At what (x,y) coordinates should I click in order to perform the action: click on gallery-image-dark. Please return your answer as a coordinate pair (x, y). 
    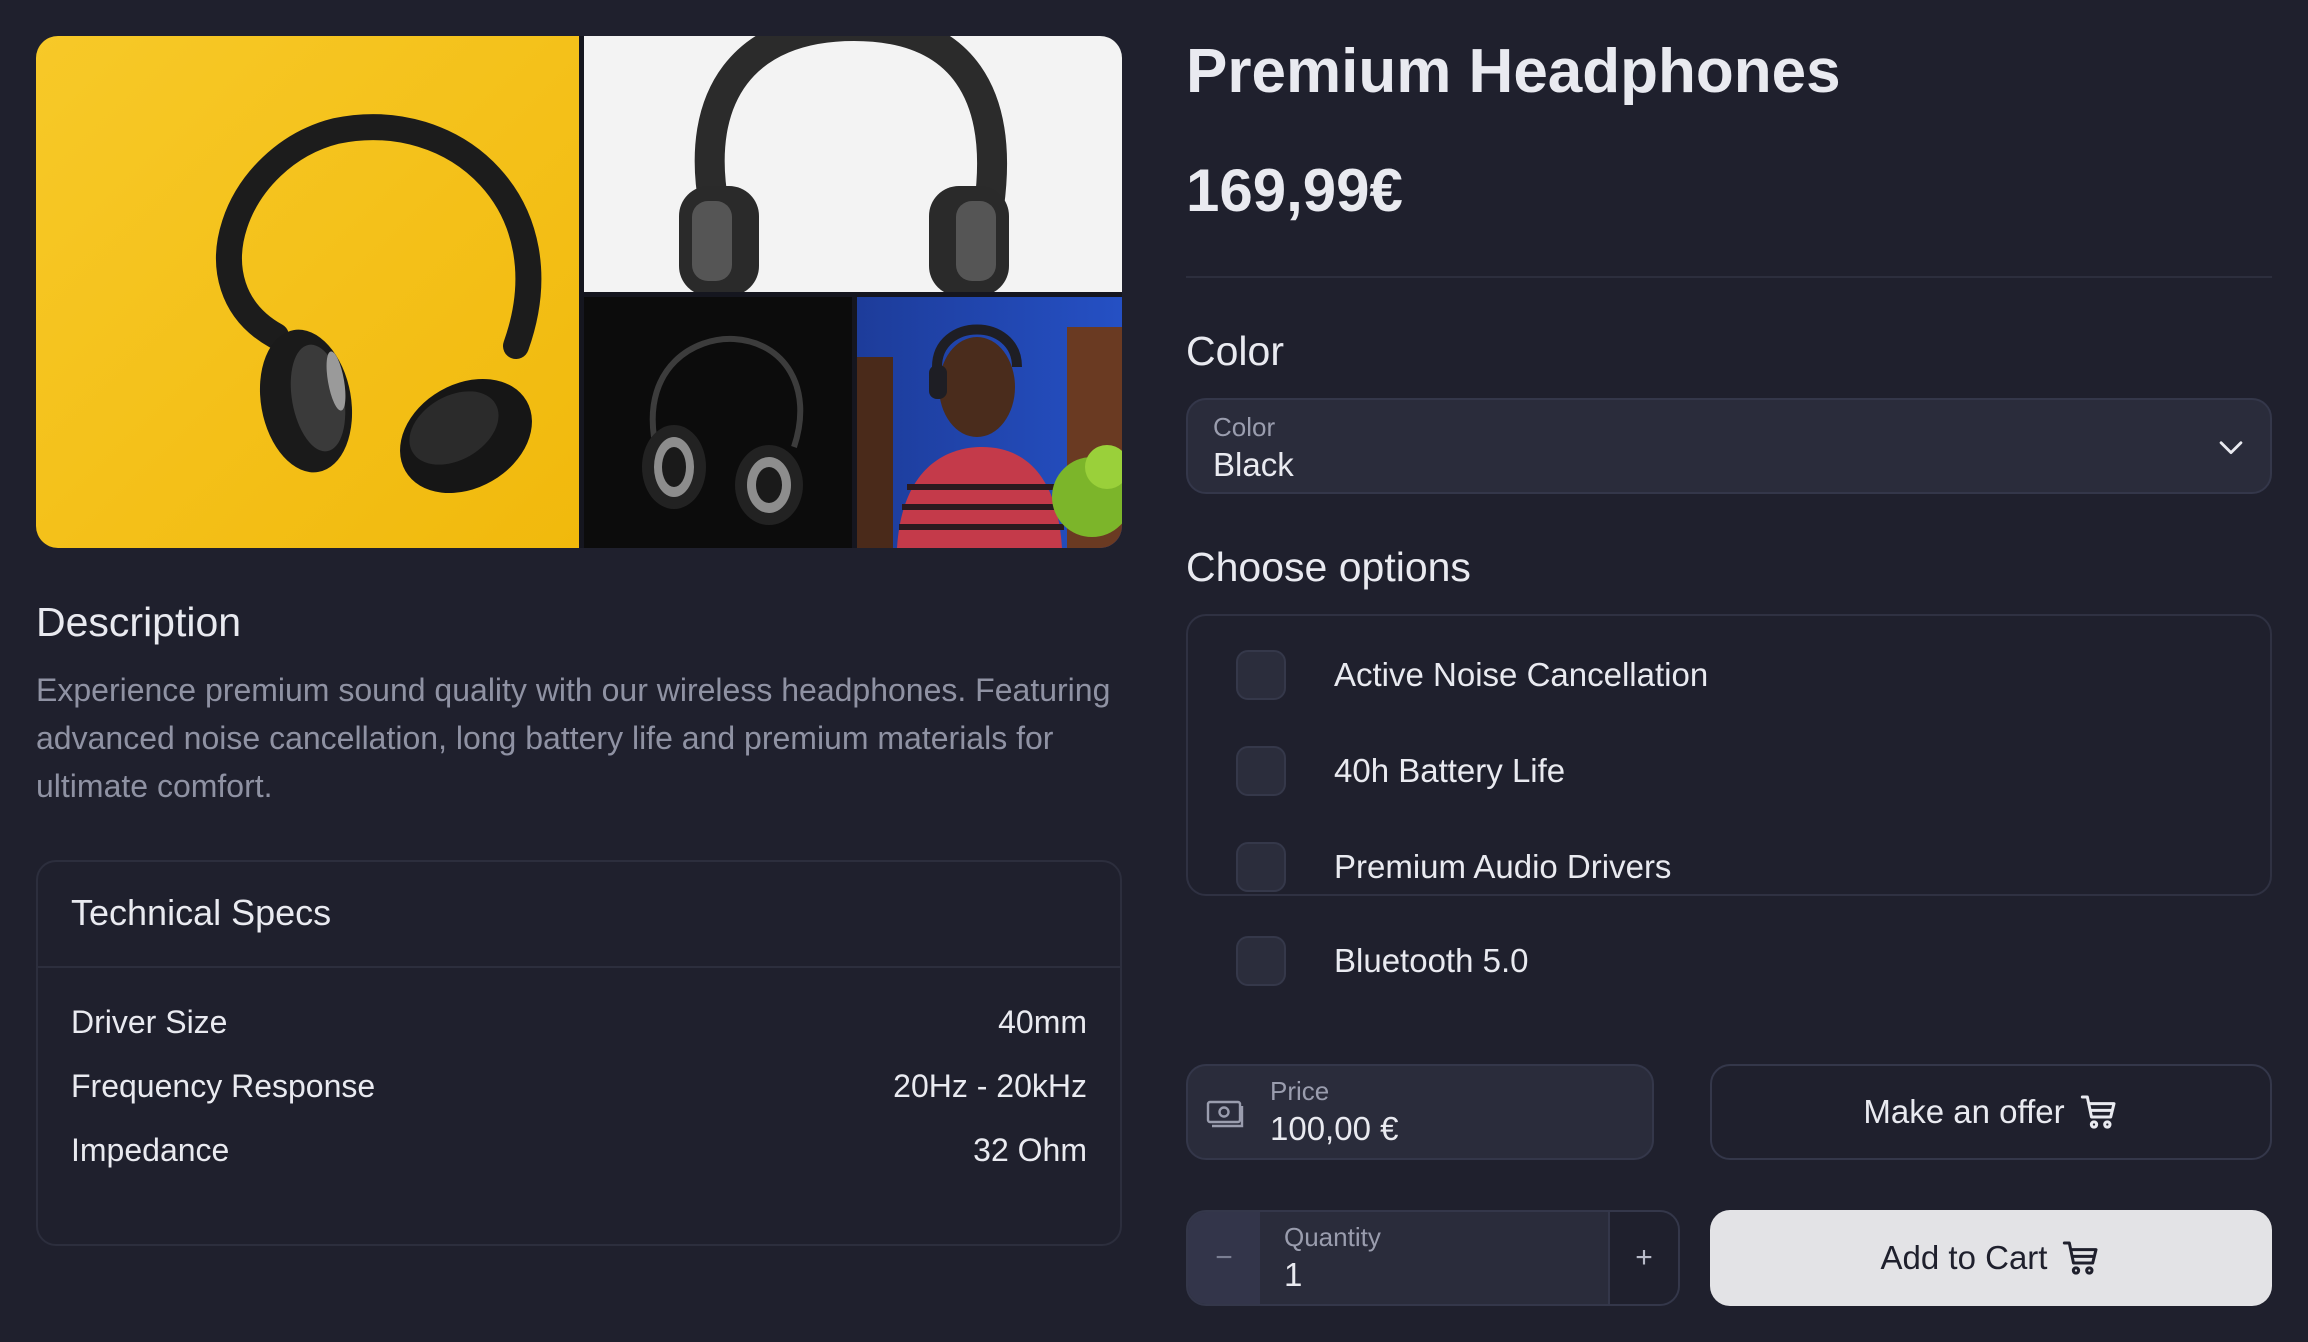
    Looking at the image, I should click on (718, 422).